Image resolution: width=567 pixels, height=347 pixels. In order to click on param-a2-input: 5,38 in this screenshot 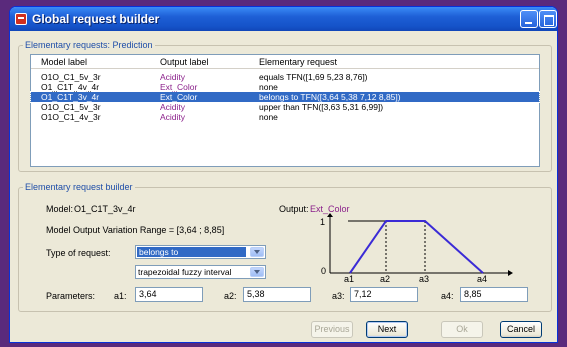, I will do `click(277, 294)`.